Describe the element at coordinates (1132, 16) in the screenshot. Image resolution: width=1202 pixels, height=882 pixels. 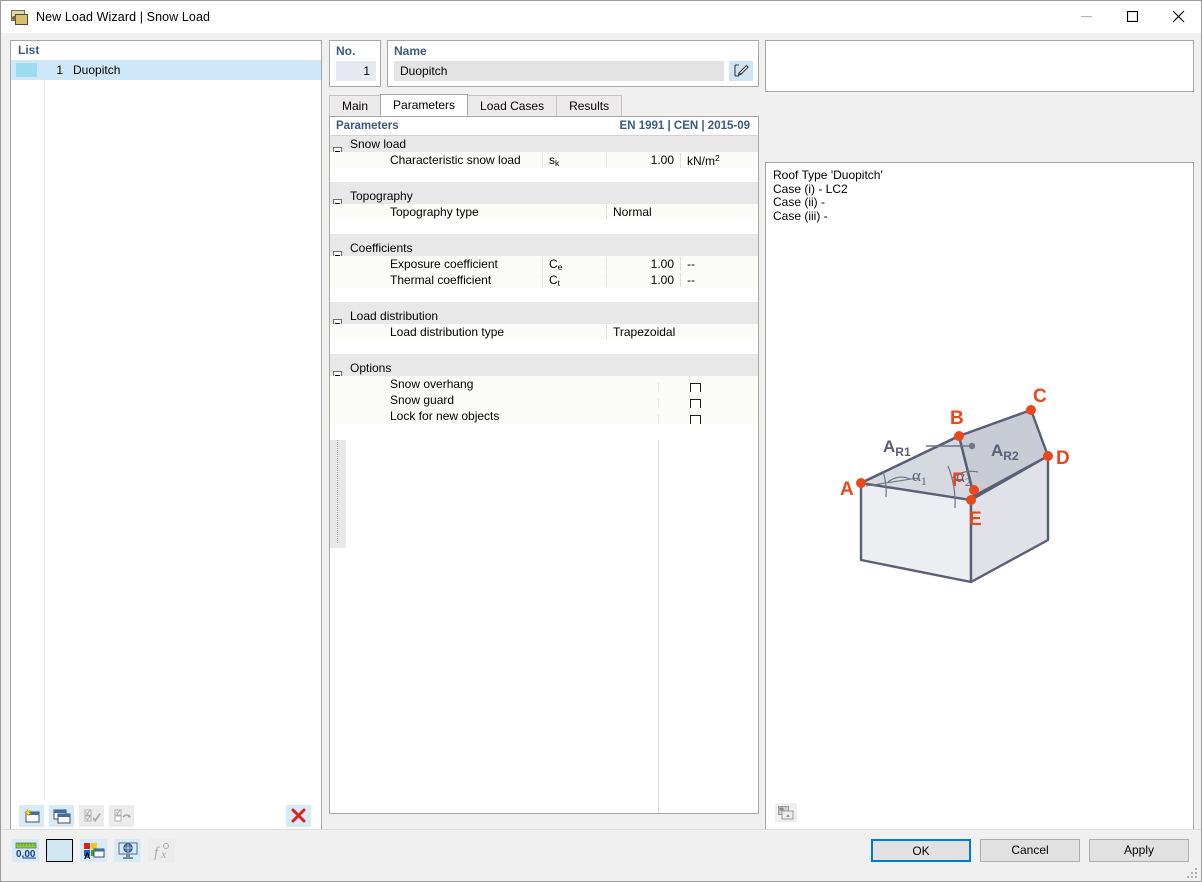
I see `maximize-icon` at that location.